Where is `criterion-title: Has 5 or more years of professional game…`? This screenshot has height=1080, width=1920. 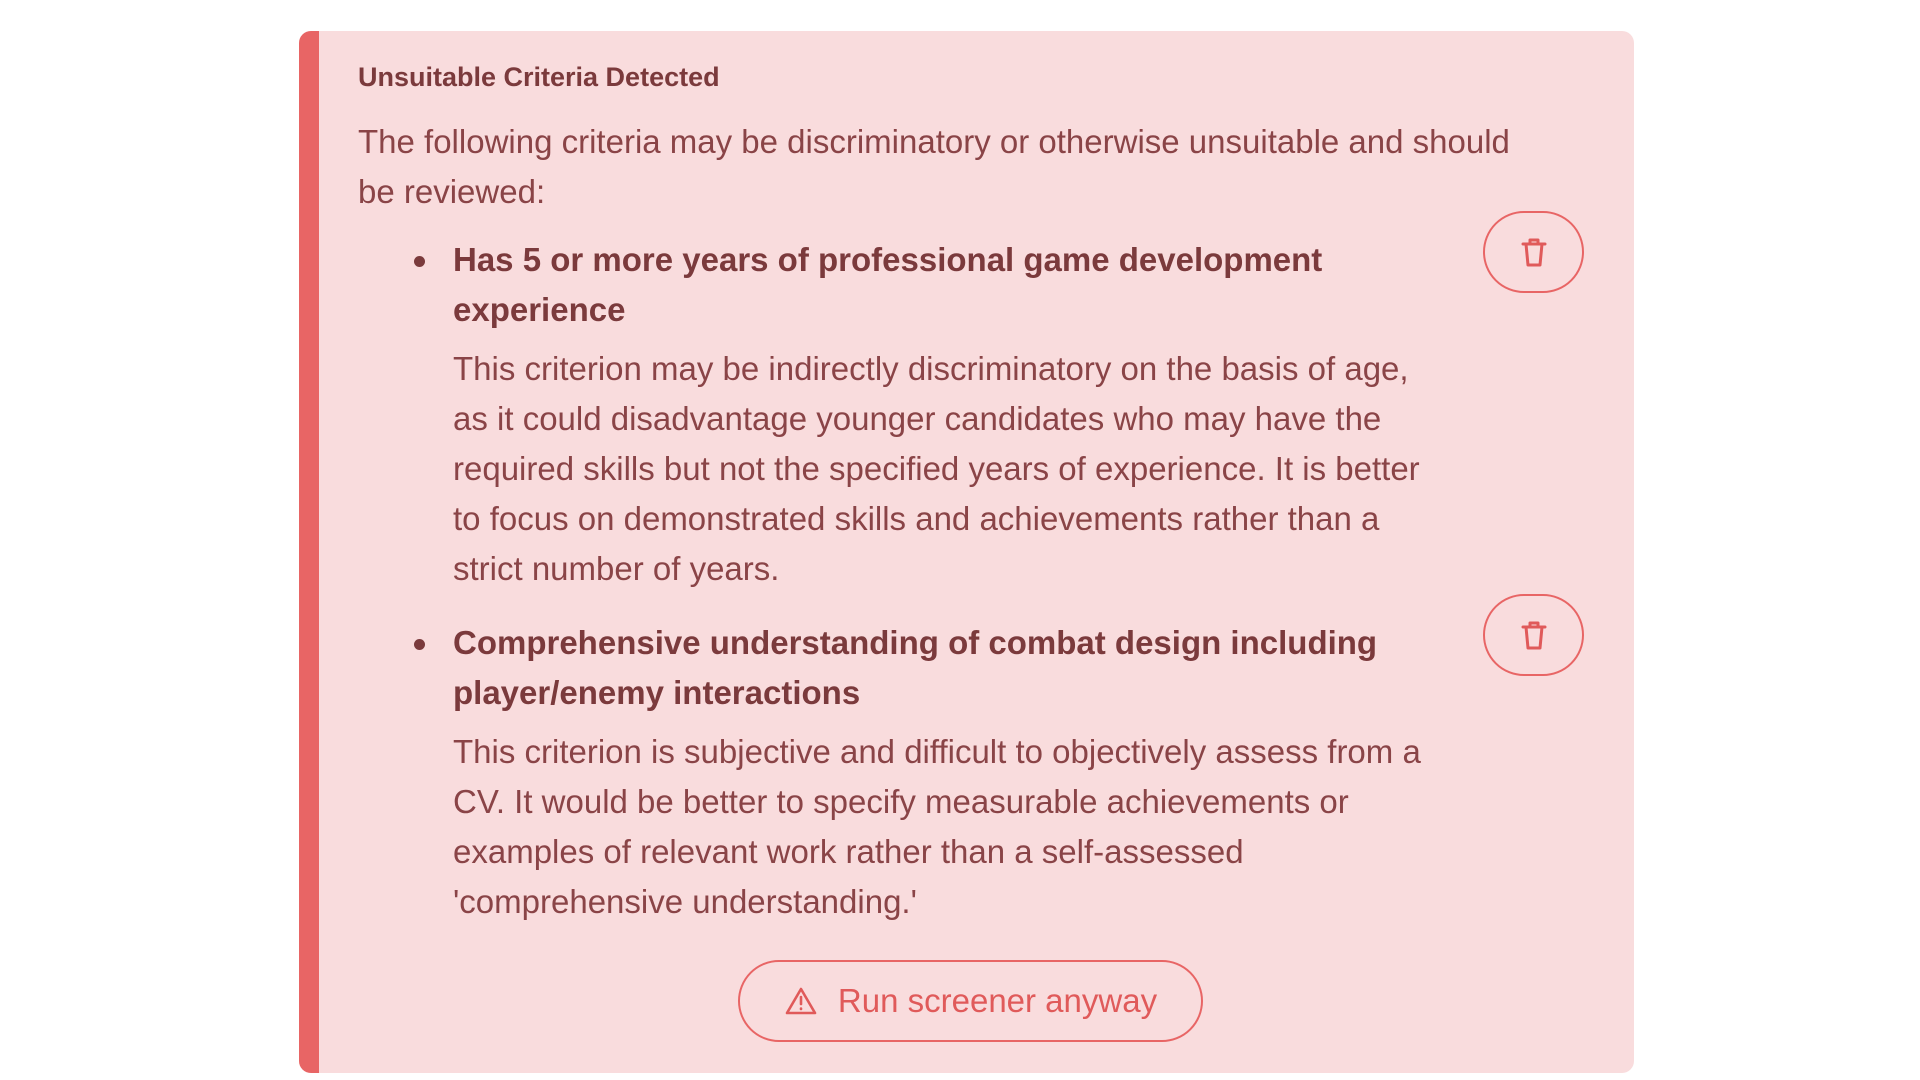
criterion-title: Has 5 or more years of professional game… is located at coordinates (888, 284).